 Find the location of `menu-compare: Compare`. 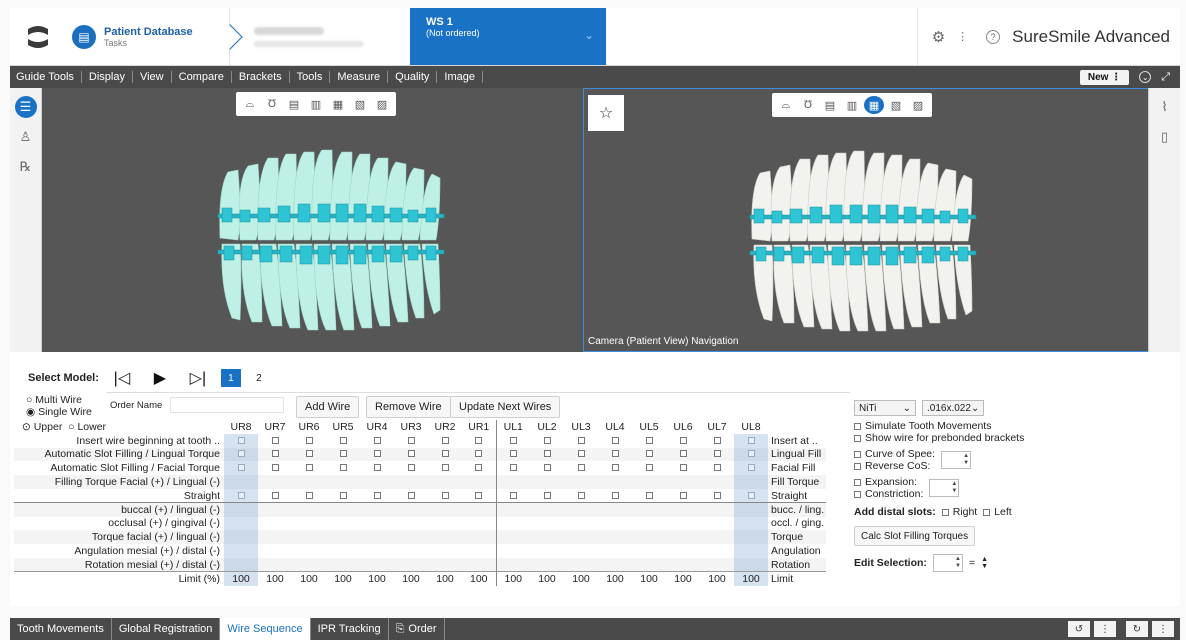

menu-compare: Compare is located at coordinates (202, 77).